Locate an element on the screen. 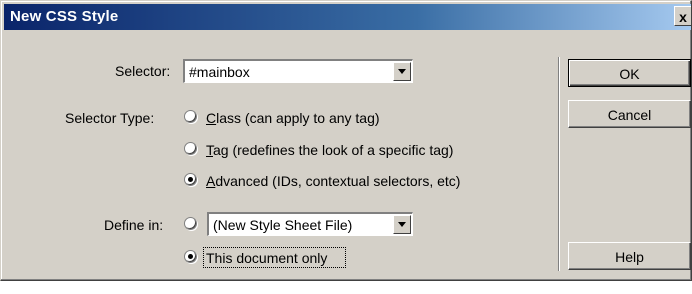  selector-label: Selector: is located at coordinates (143, 71).